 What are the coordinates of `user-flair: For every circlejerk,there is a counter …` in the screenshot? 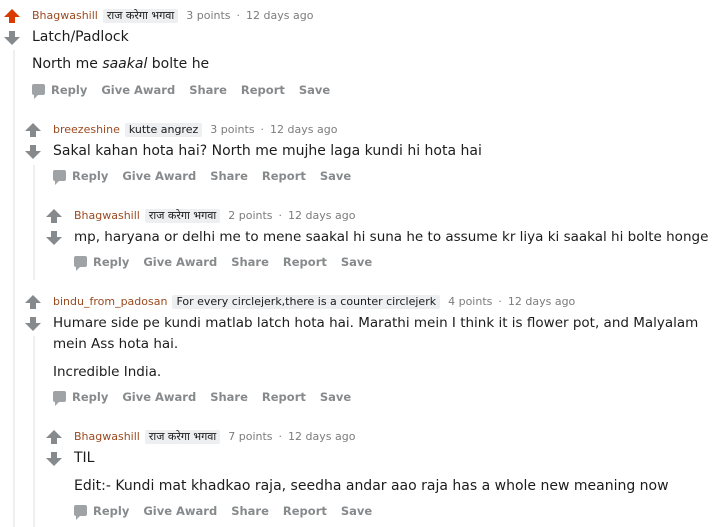 It's located at (306, 302).